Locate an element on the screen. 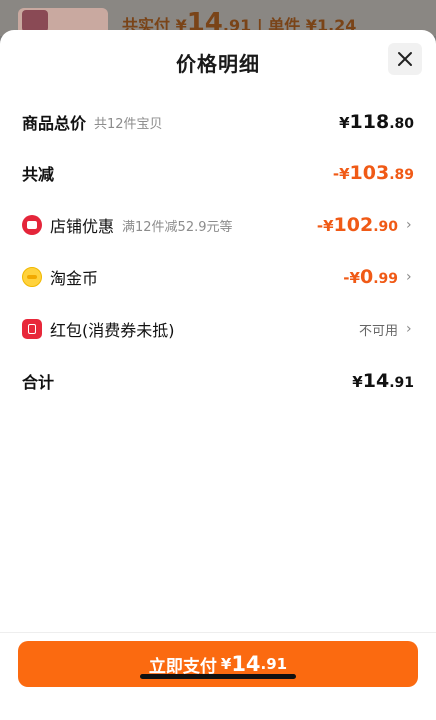 The width and height of the screenshot is (436, 720). close-button is located at coordinates (405, 59).